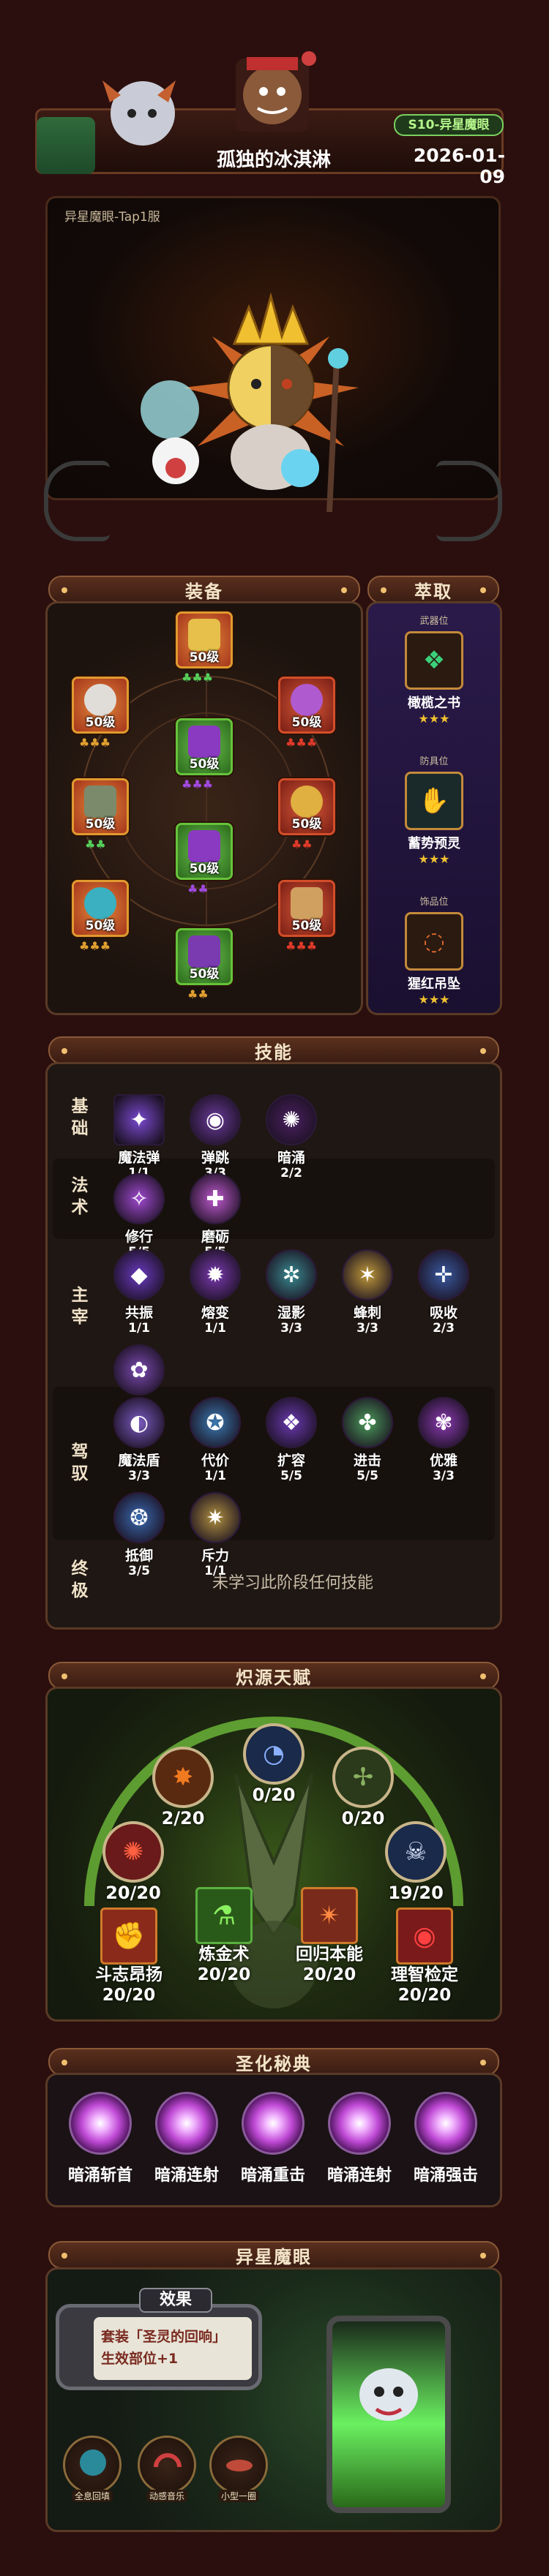 This screenshot has height=2576, width=549. I want to click on skill-item: ✲ 湿影 3/3, so click(291, 1292).